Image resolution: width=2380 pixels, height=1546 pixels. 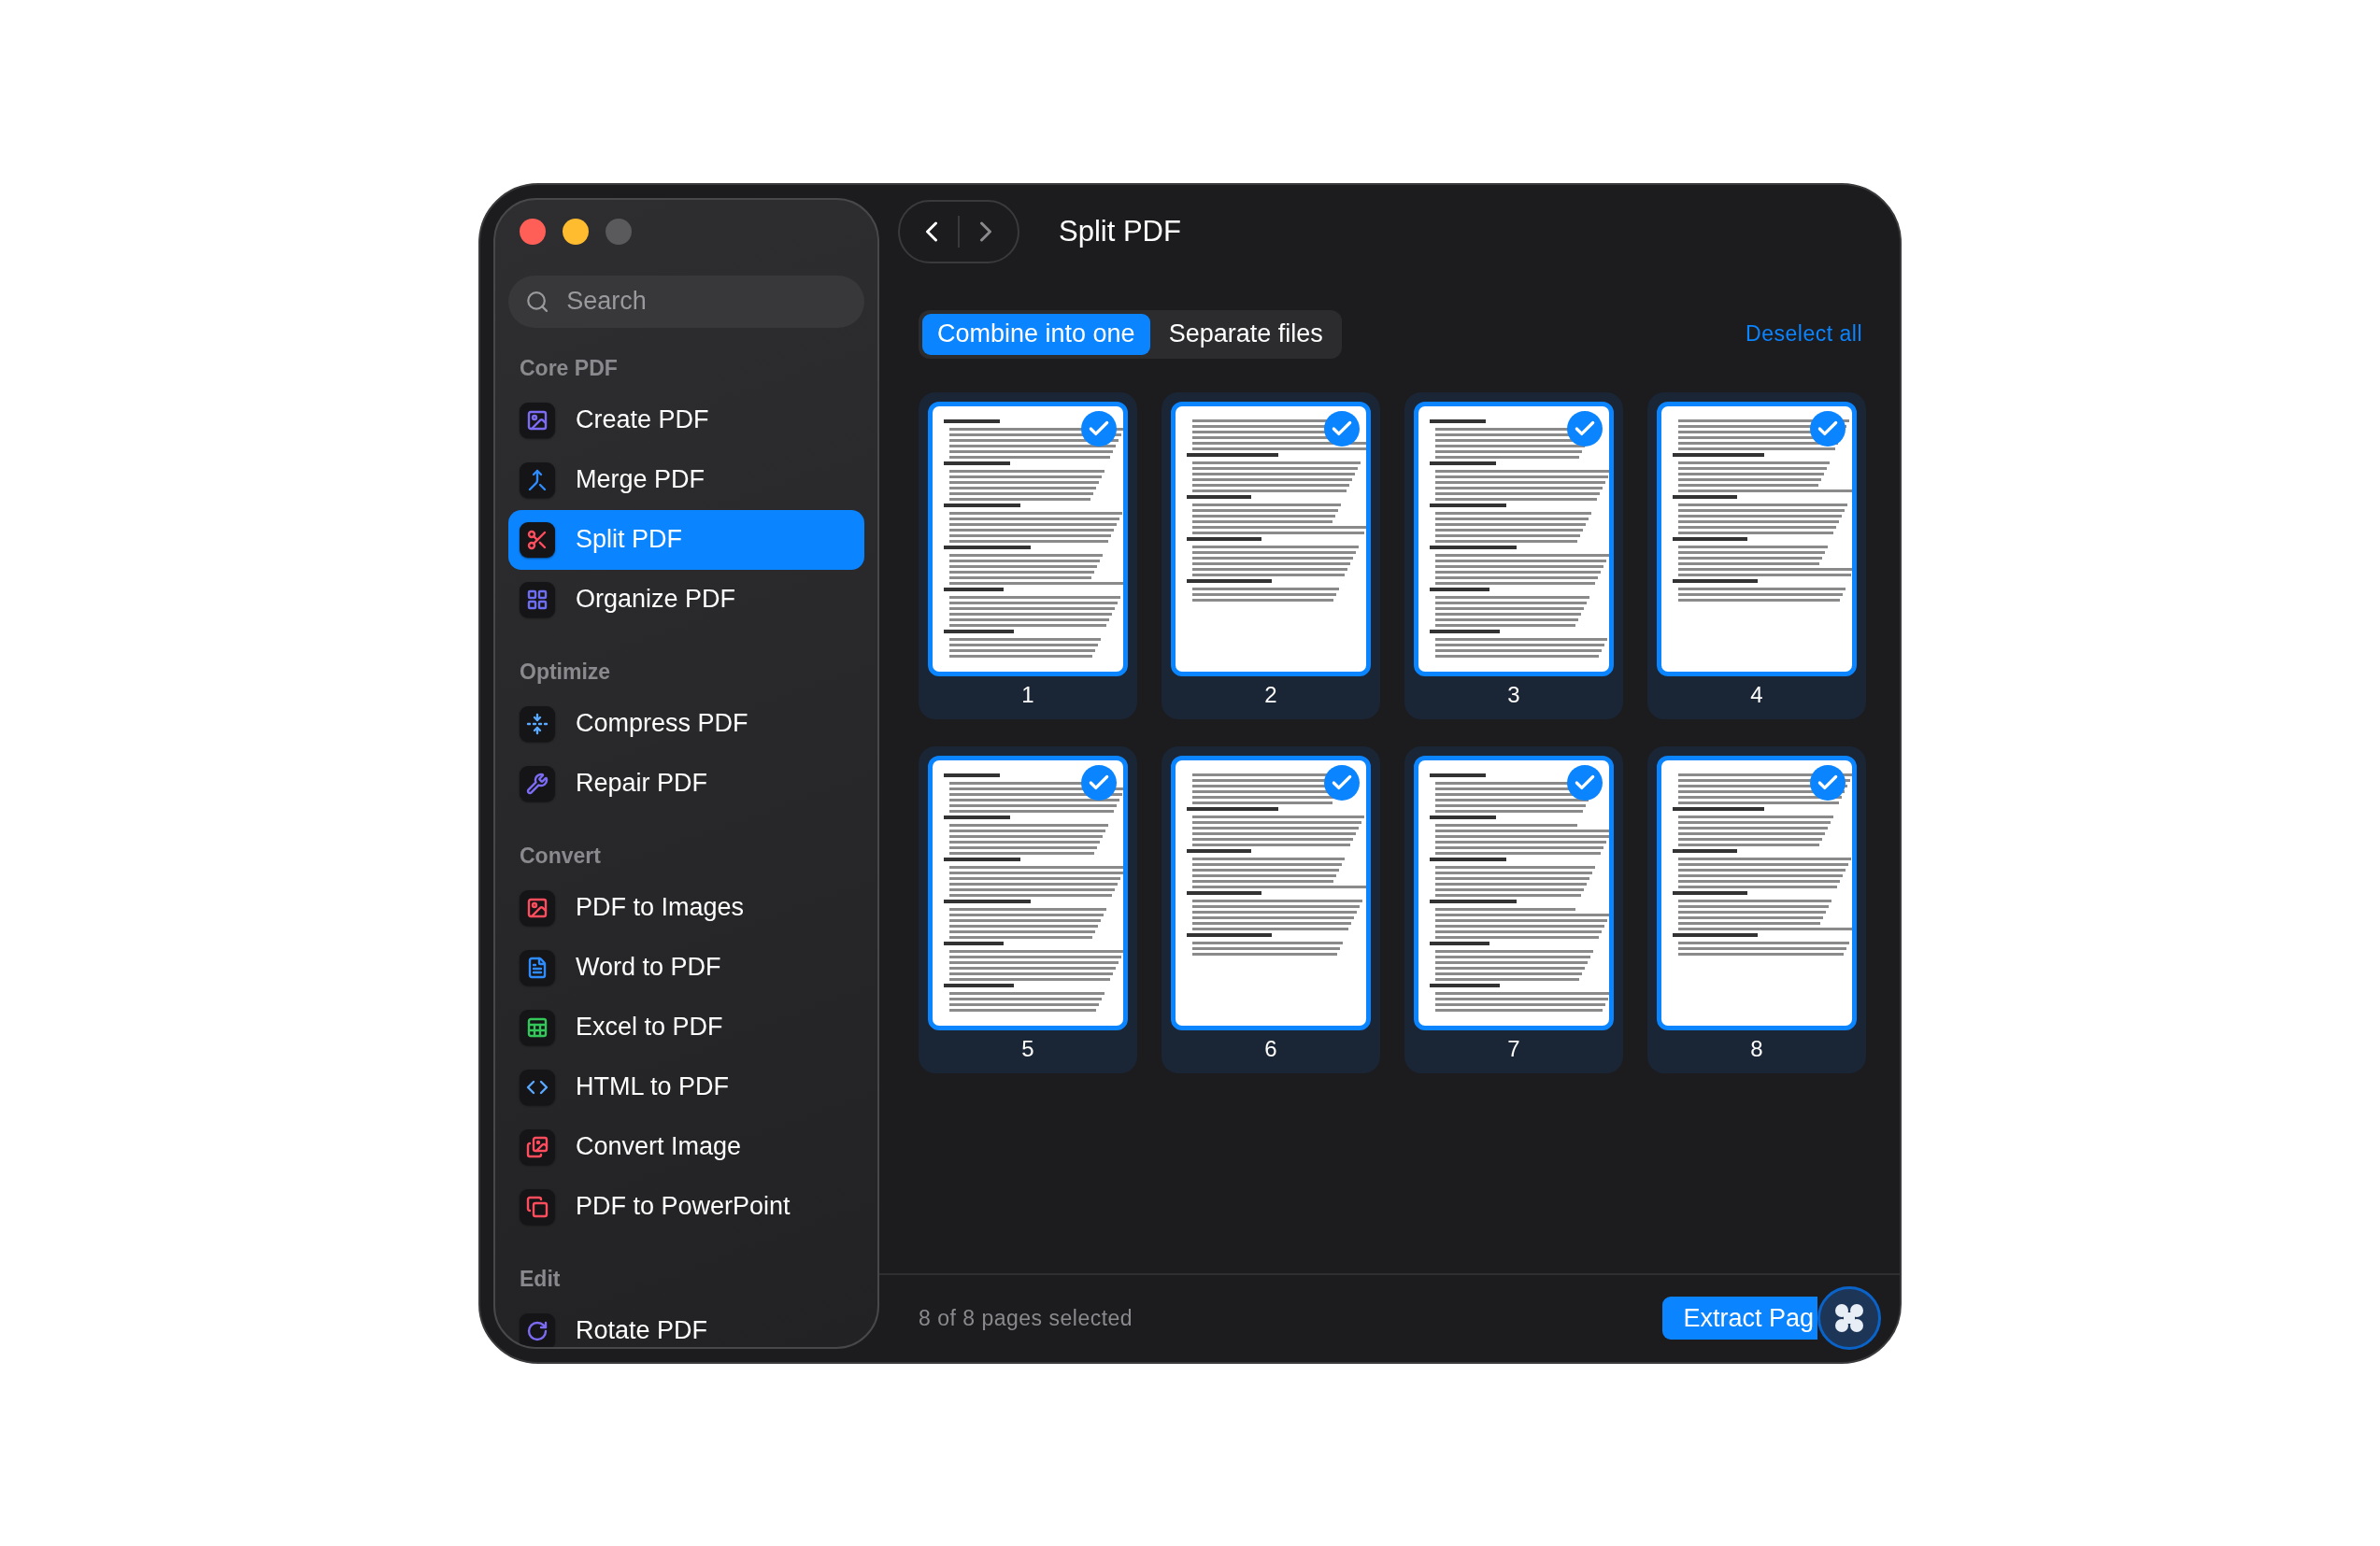 I want to click on document-icon, so click(x=537, y=967).